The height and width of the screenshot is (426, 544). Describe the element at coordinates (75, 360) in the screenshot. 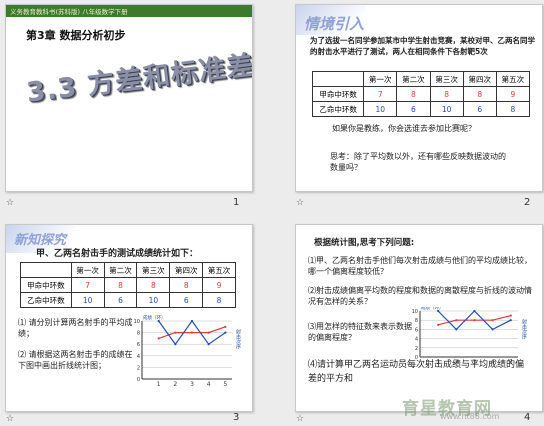

I see `slide-3-question-2: ⑵ 请根据这两名射击手的成绩在下图中画出折线统计图；` at that location.